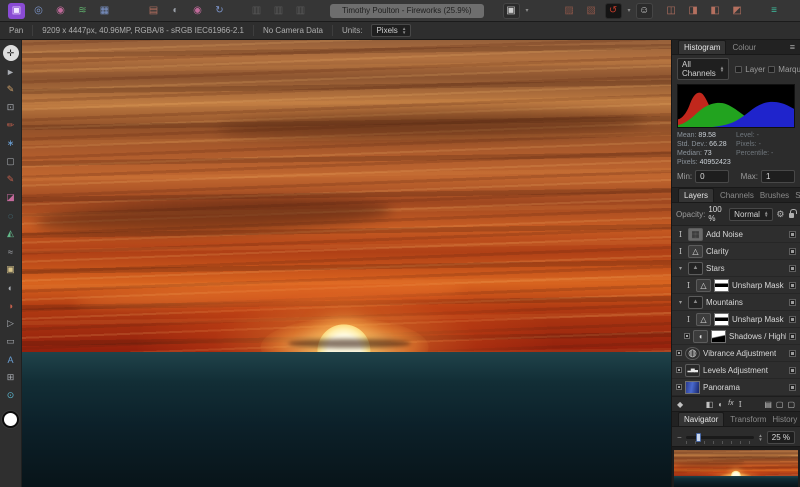 Image resolution: width=800 pixels, height=487 pixels. Describe the element at coordinates (679, 437) in the screenshot. I see `zoom-out-icon: −` at that location.